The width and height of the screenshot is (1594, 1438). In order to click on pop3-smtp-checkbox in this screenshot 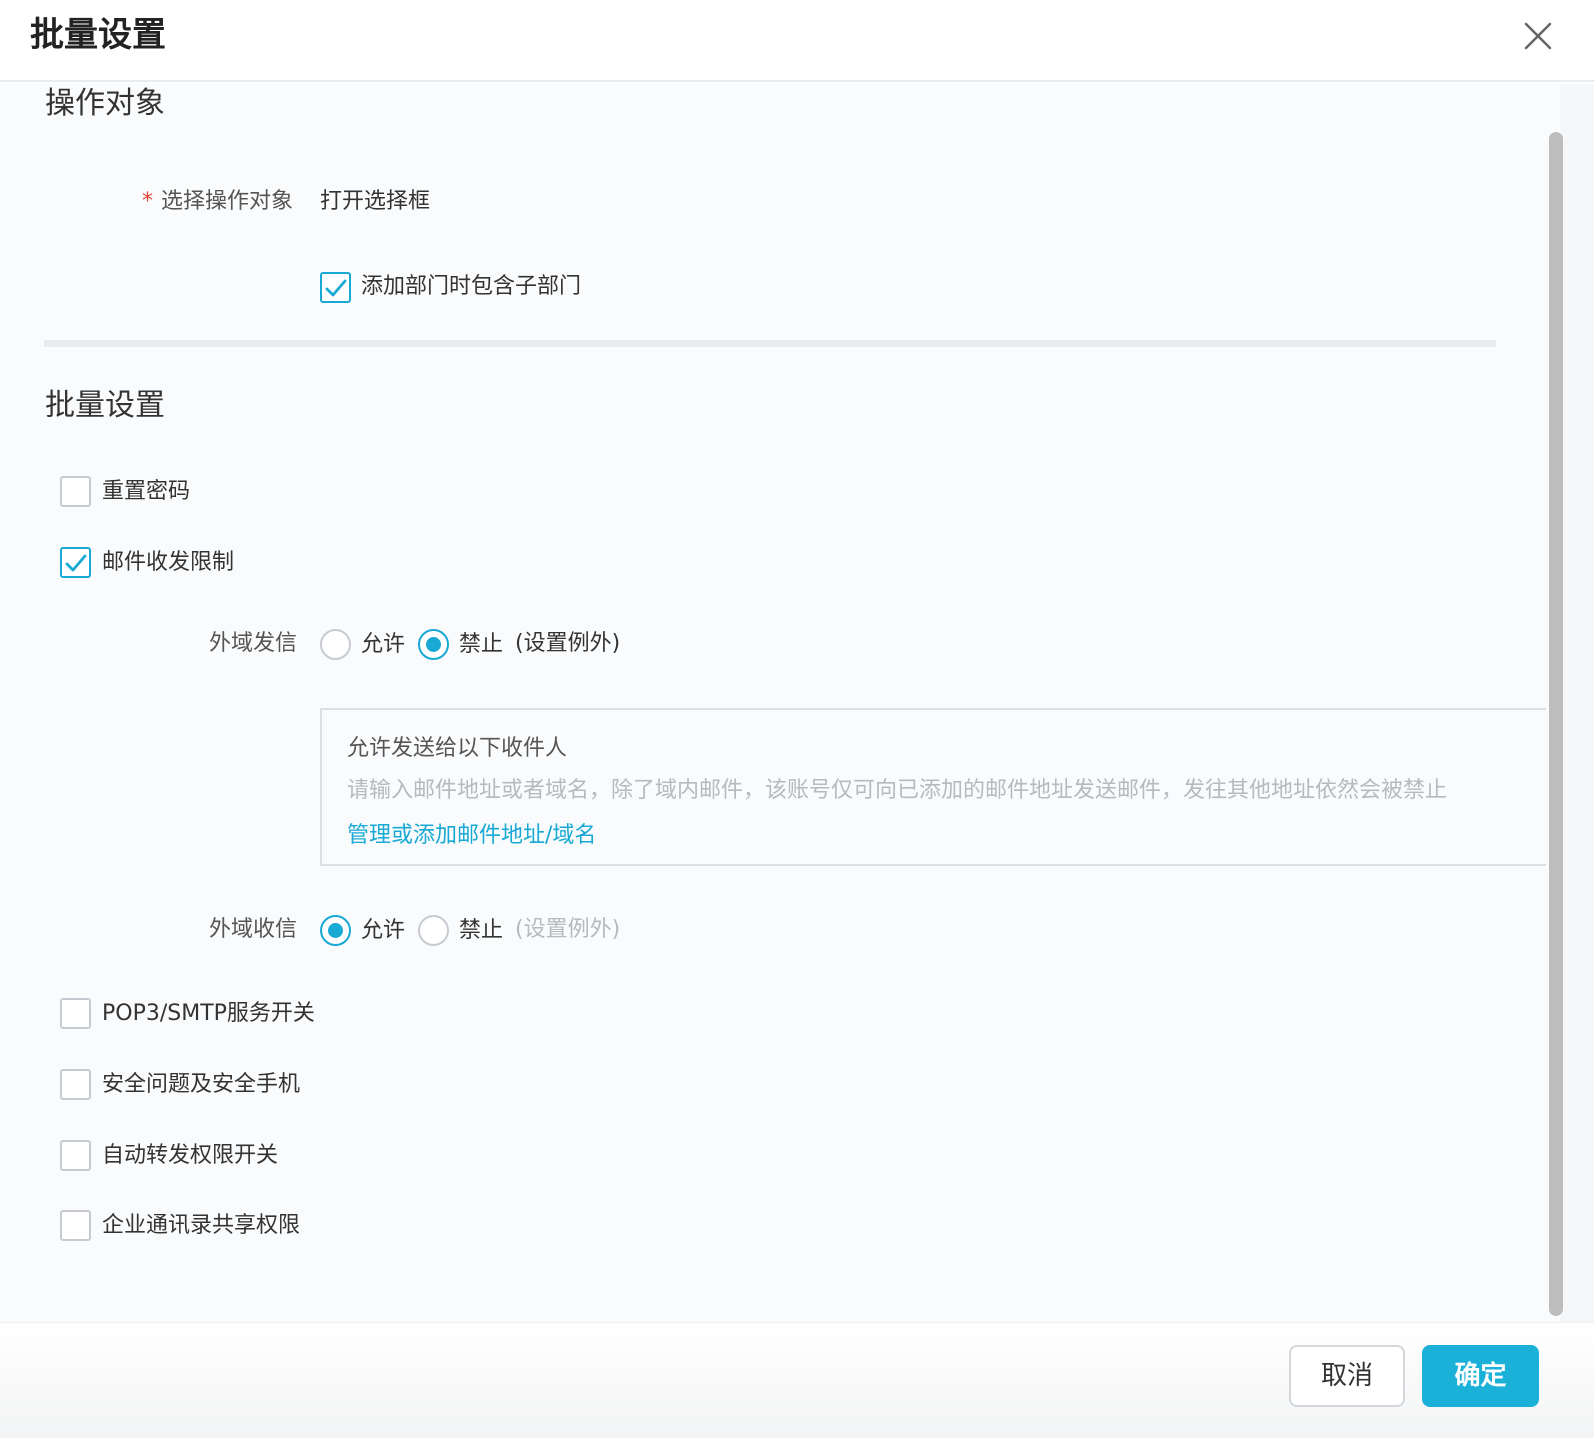, I will do `click(75, 1013)`.